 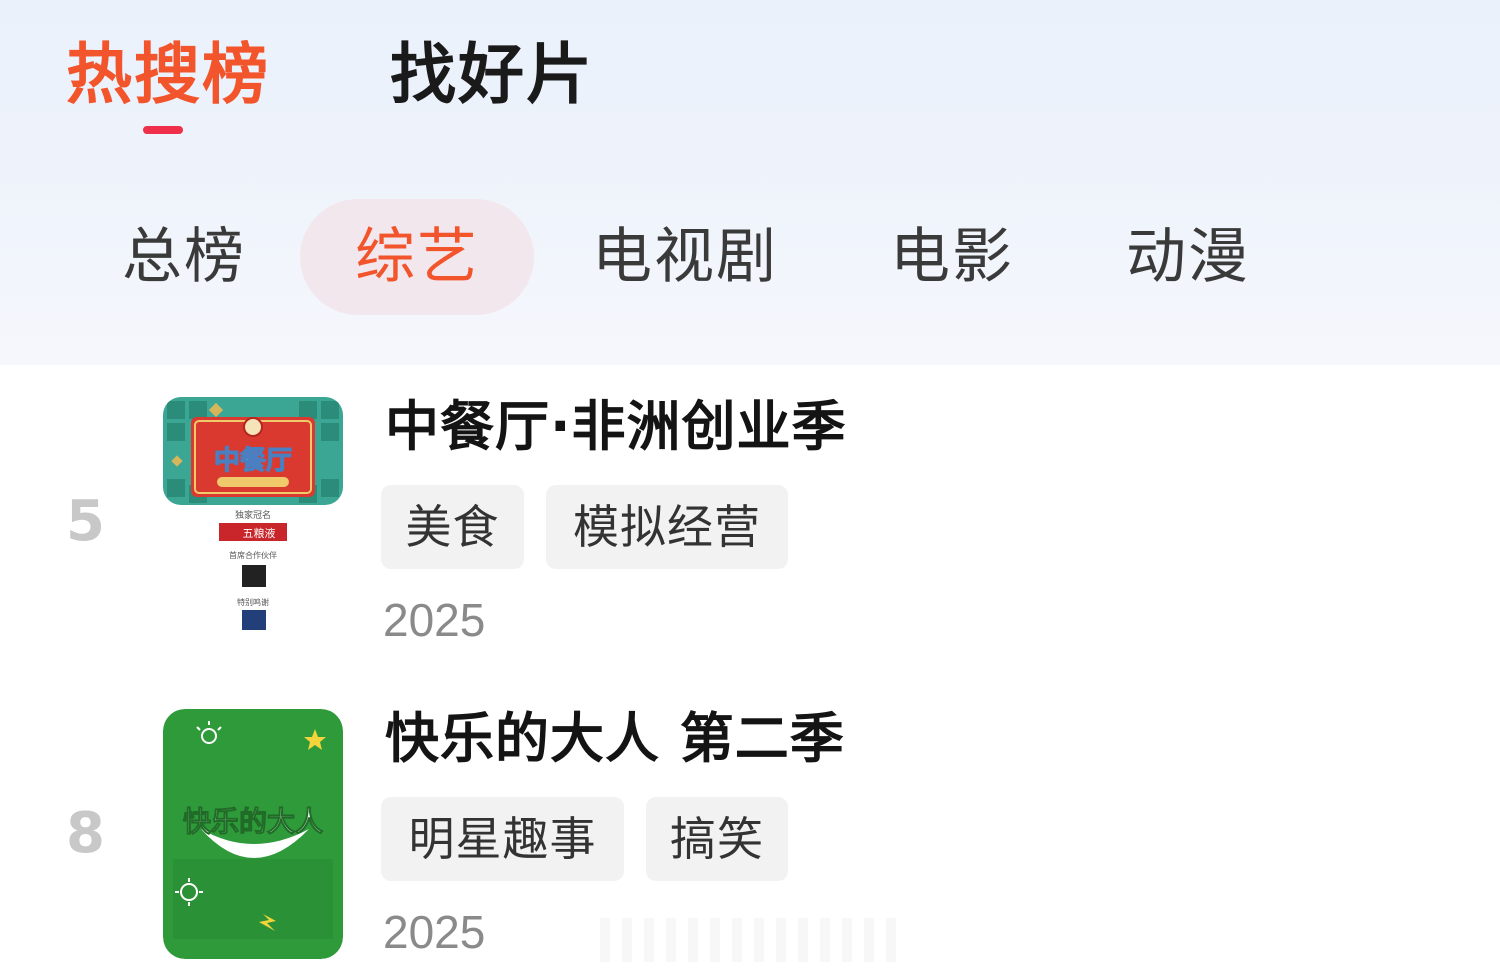 I want to click on tab-hot-search: 热搜榜, so click(x=168, y=75).